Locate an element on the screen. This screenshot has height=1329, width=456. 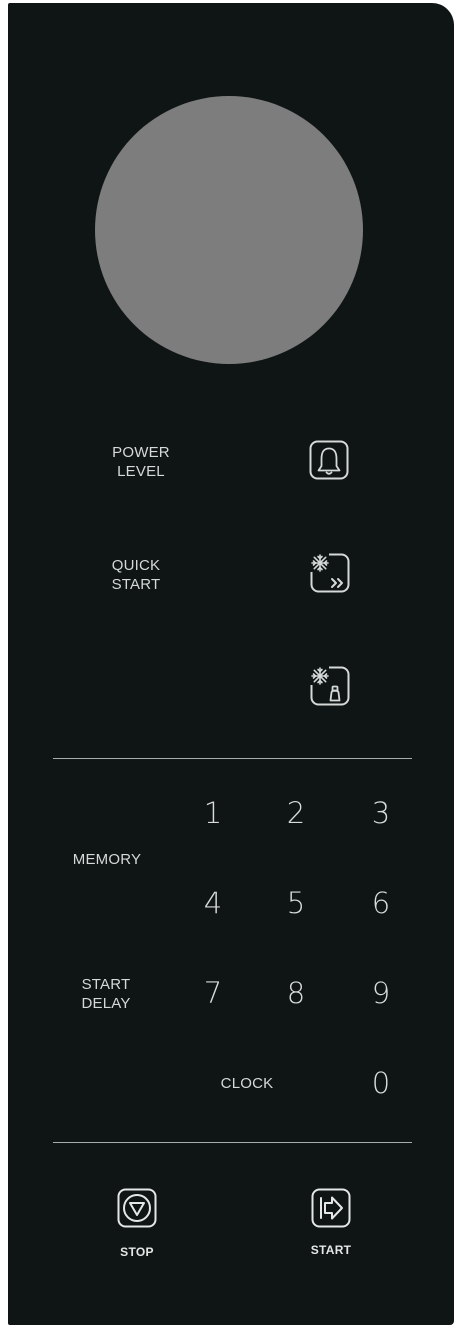
weight-defrost-button is located at coordinates (330, 686).